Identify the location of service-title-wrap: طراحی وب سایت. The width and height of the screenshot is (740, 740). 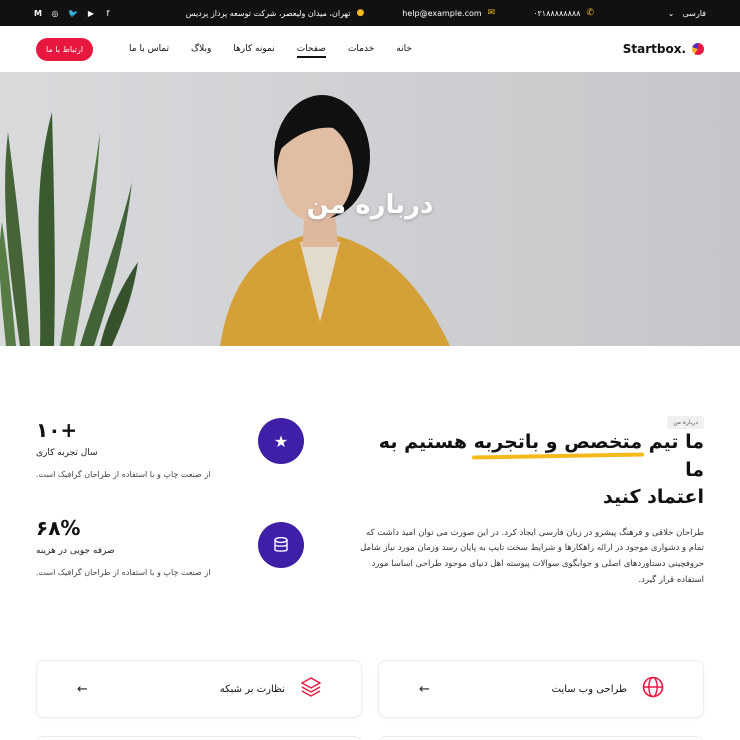
(608, 689).